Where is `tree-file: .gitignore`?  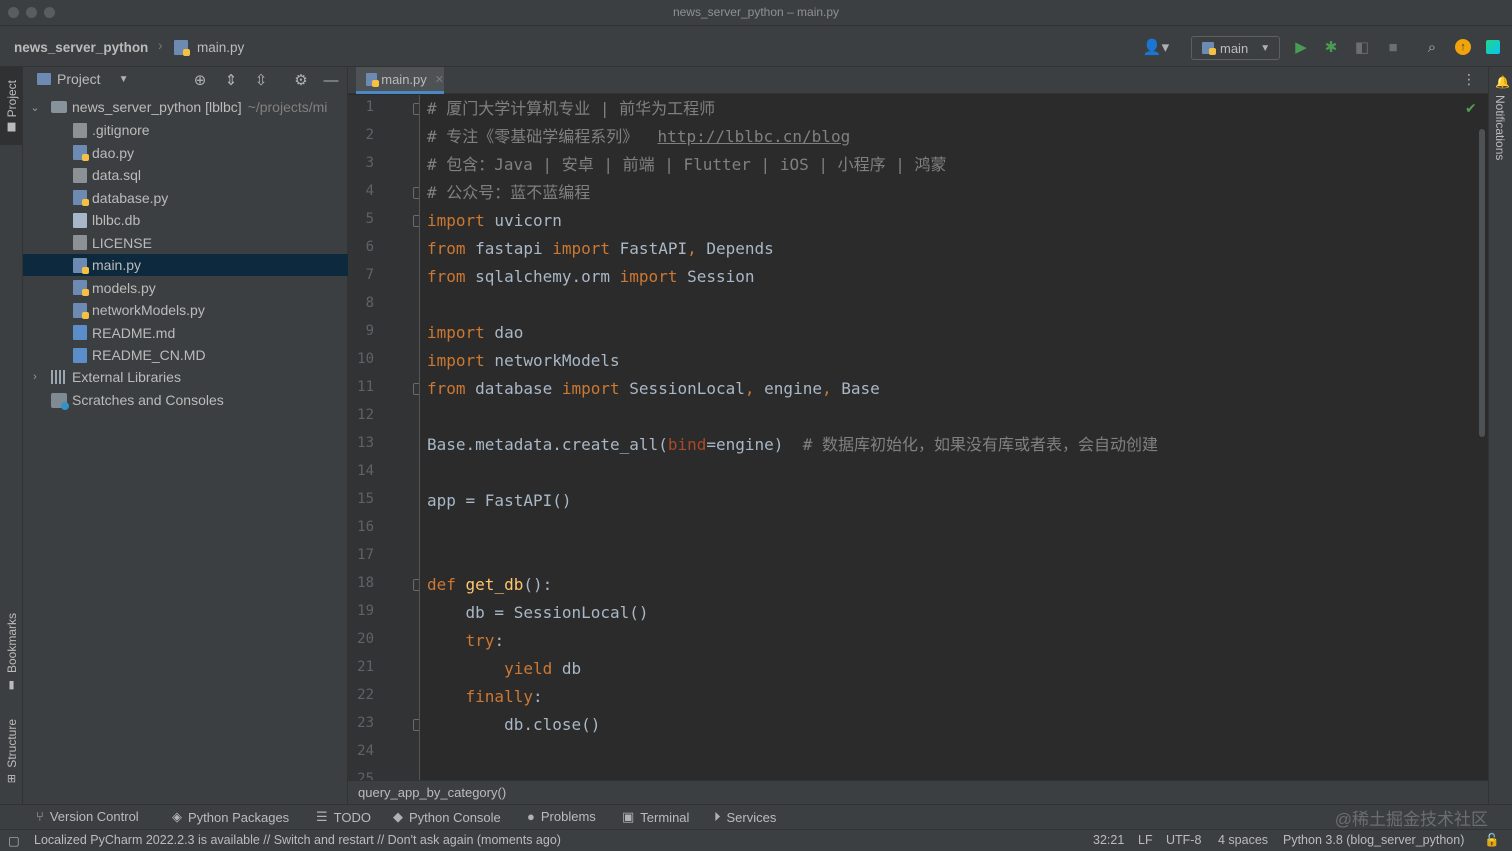
tree-file: .gitignore is located at coordinates (185, 130).